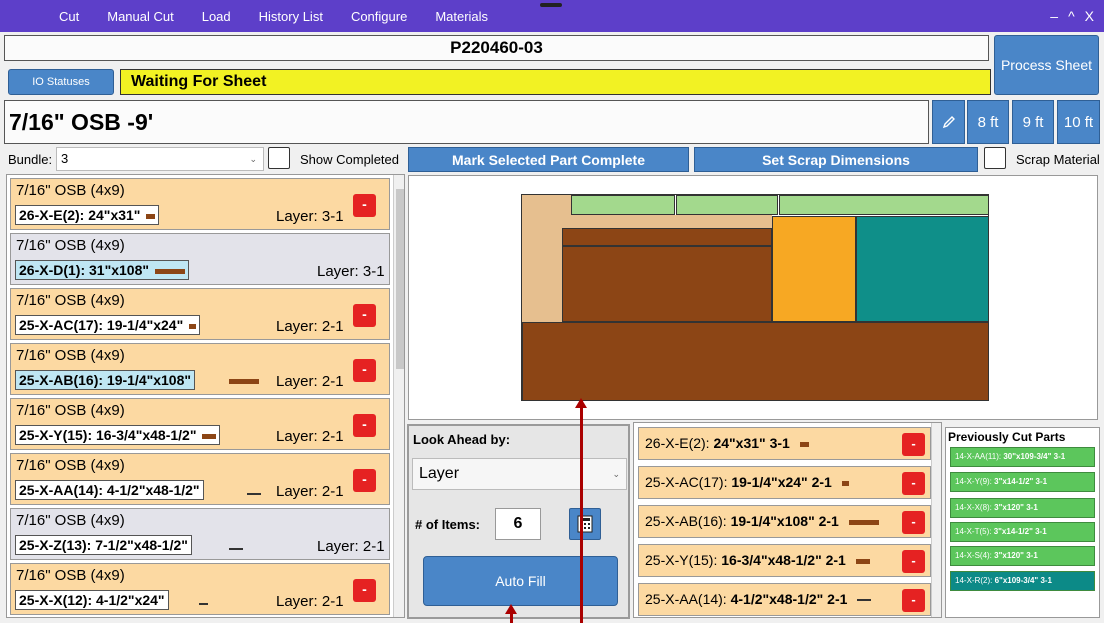 This screenshot has height=623, width=1104. I want to click on list-item: 14-X-AA(11): 30"x109-3/4" 3-1, so click(1022, 457).